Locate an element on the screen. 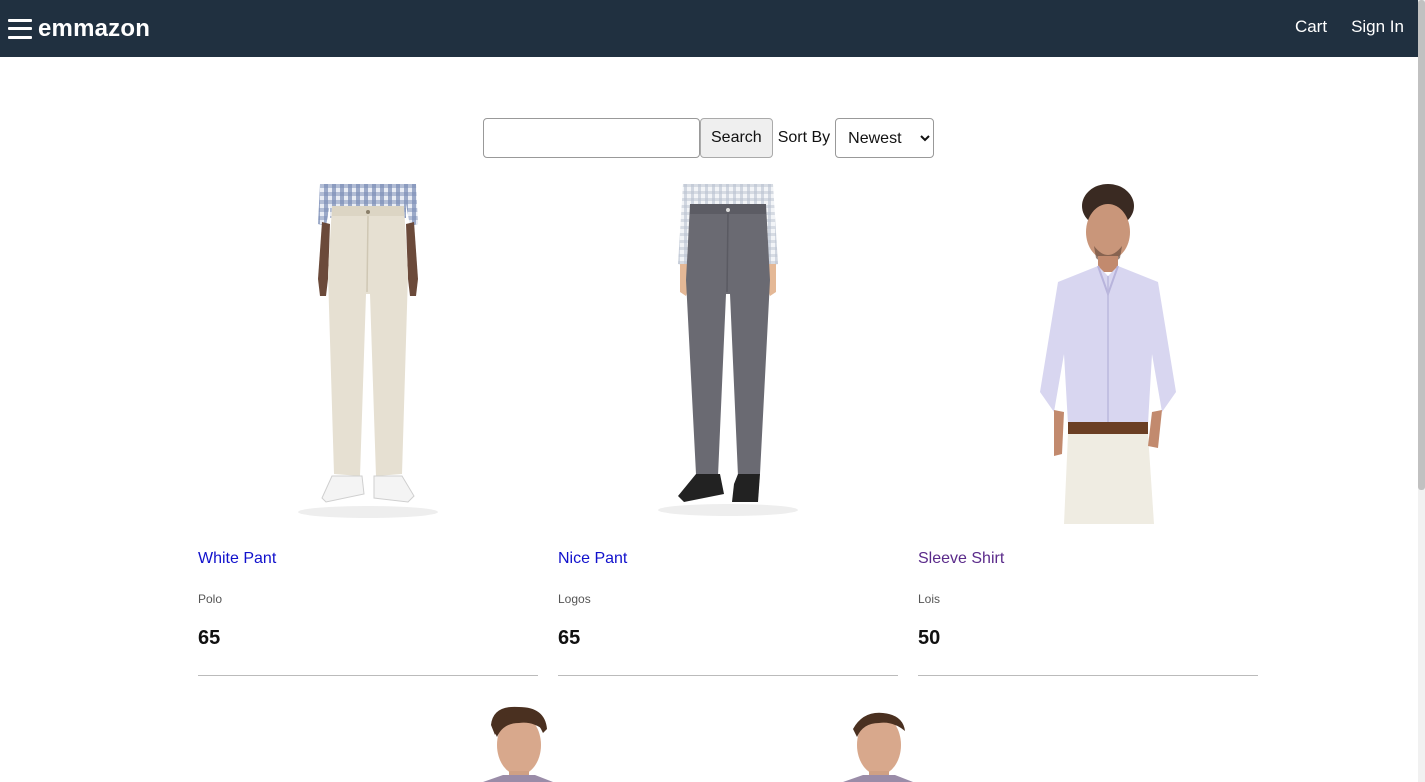 This screenshot has height=782, width=1425. product-price: 50 is located at coordinates (929, 638).